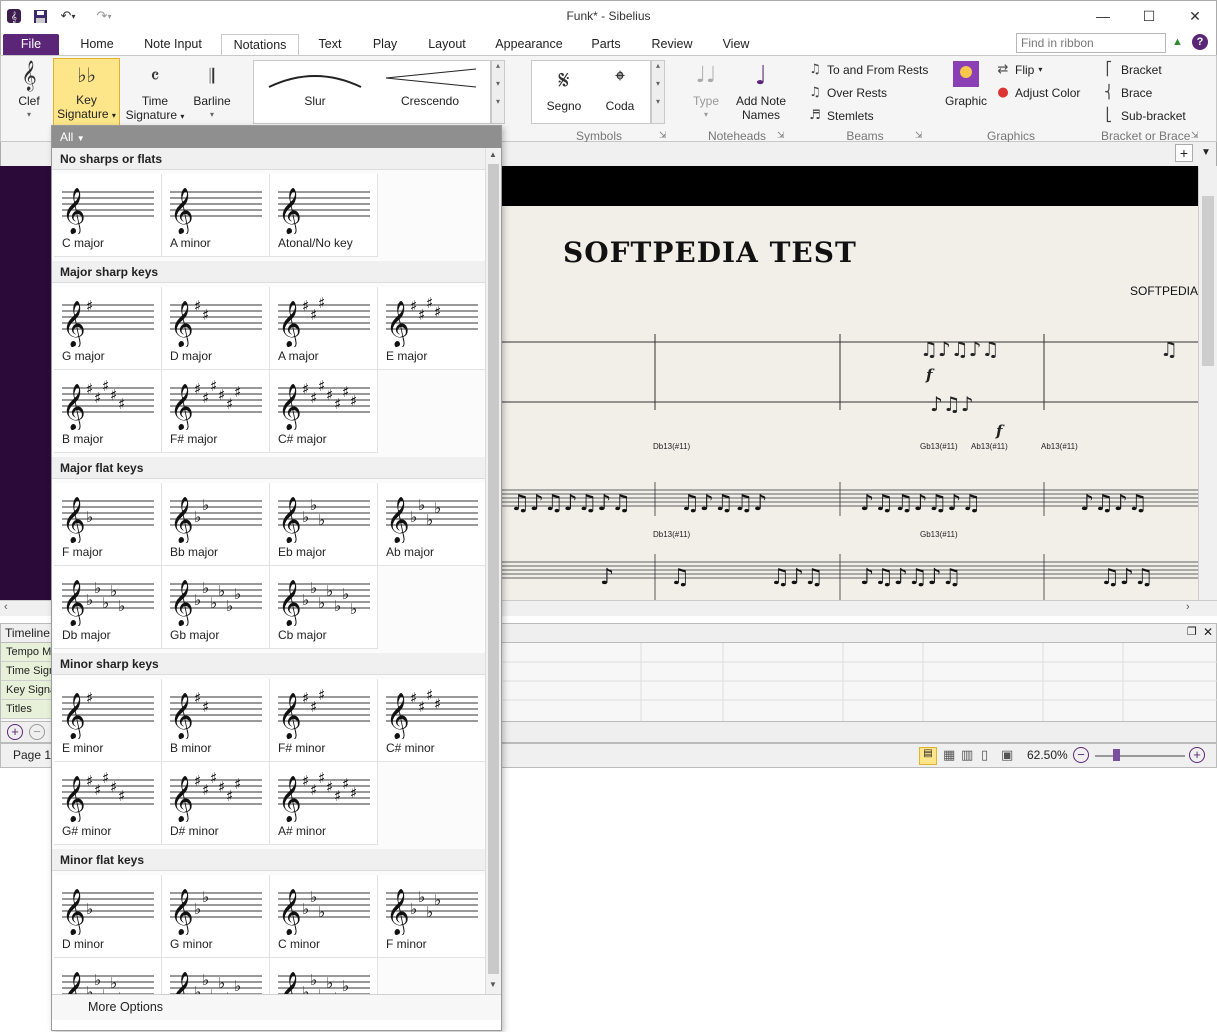  What do you see at coordinates (1140, 756) in the screenshot?
I see `zoom-slider` at bounding box center [1140, 756].